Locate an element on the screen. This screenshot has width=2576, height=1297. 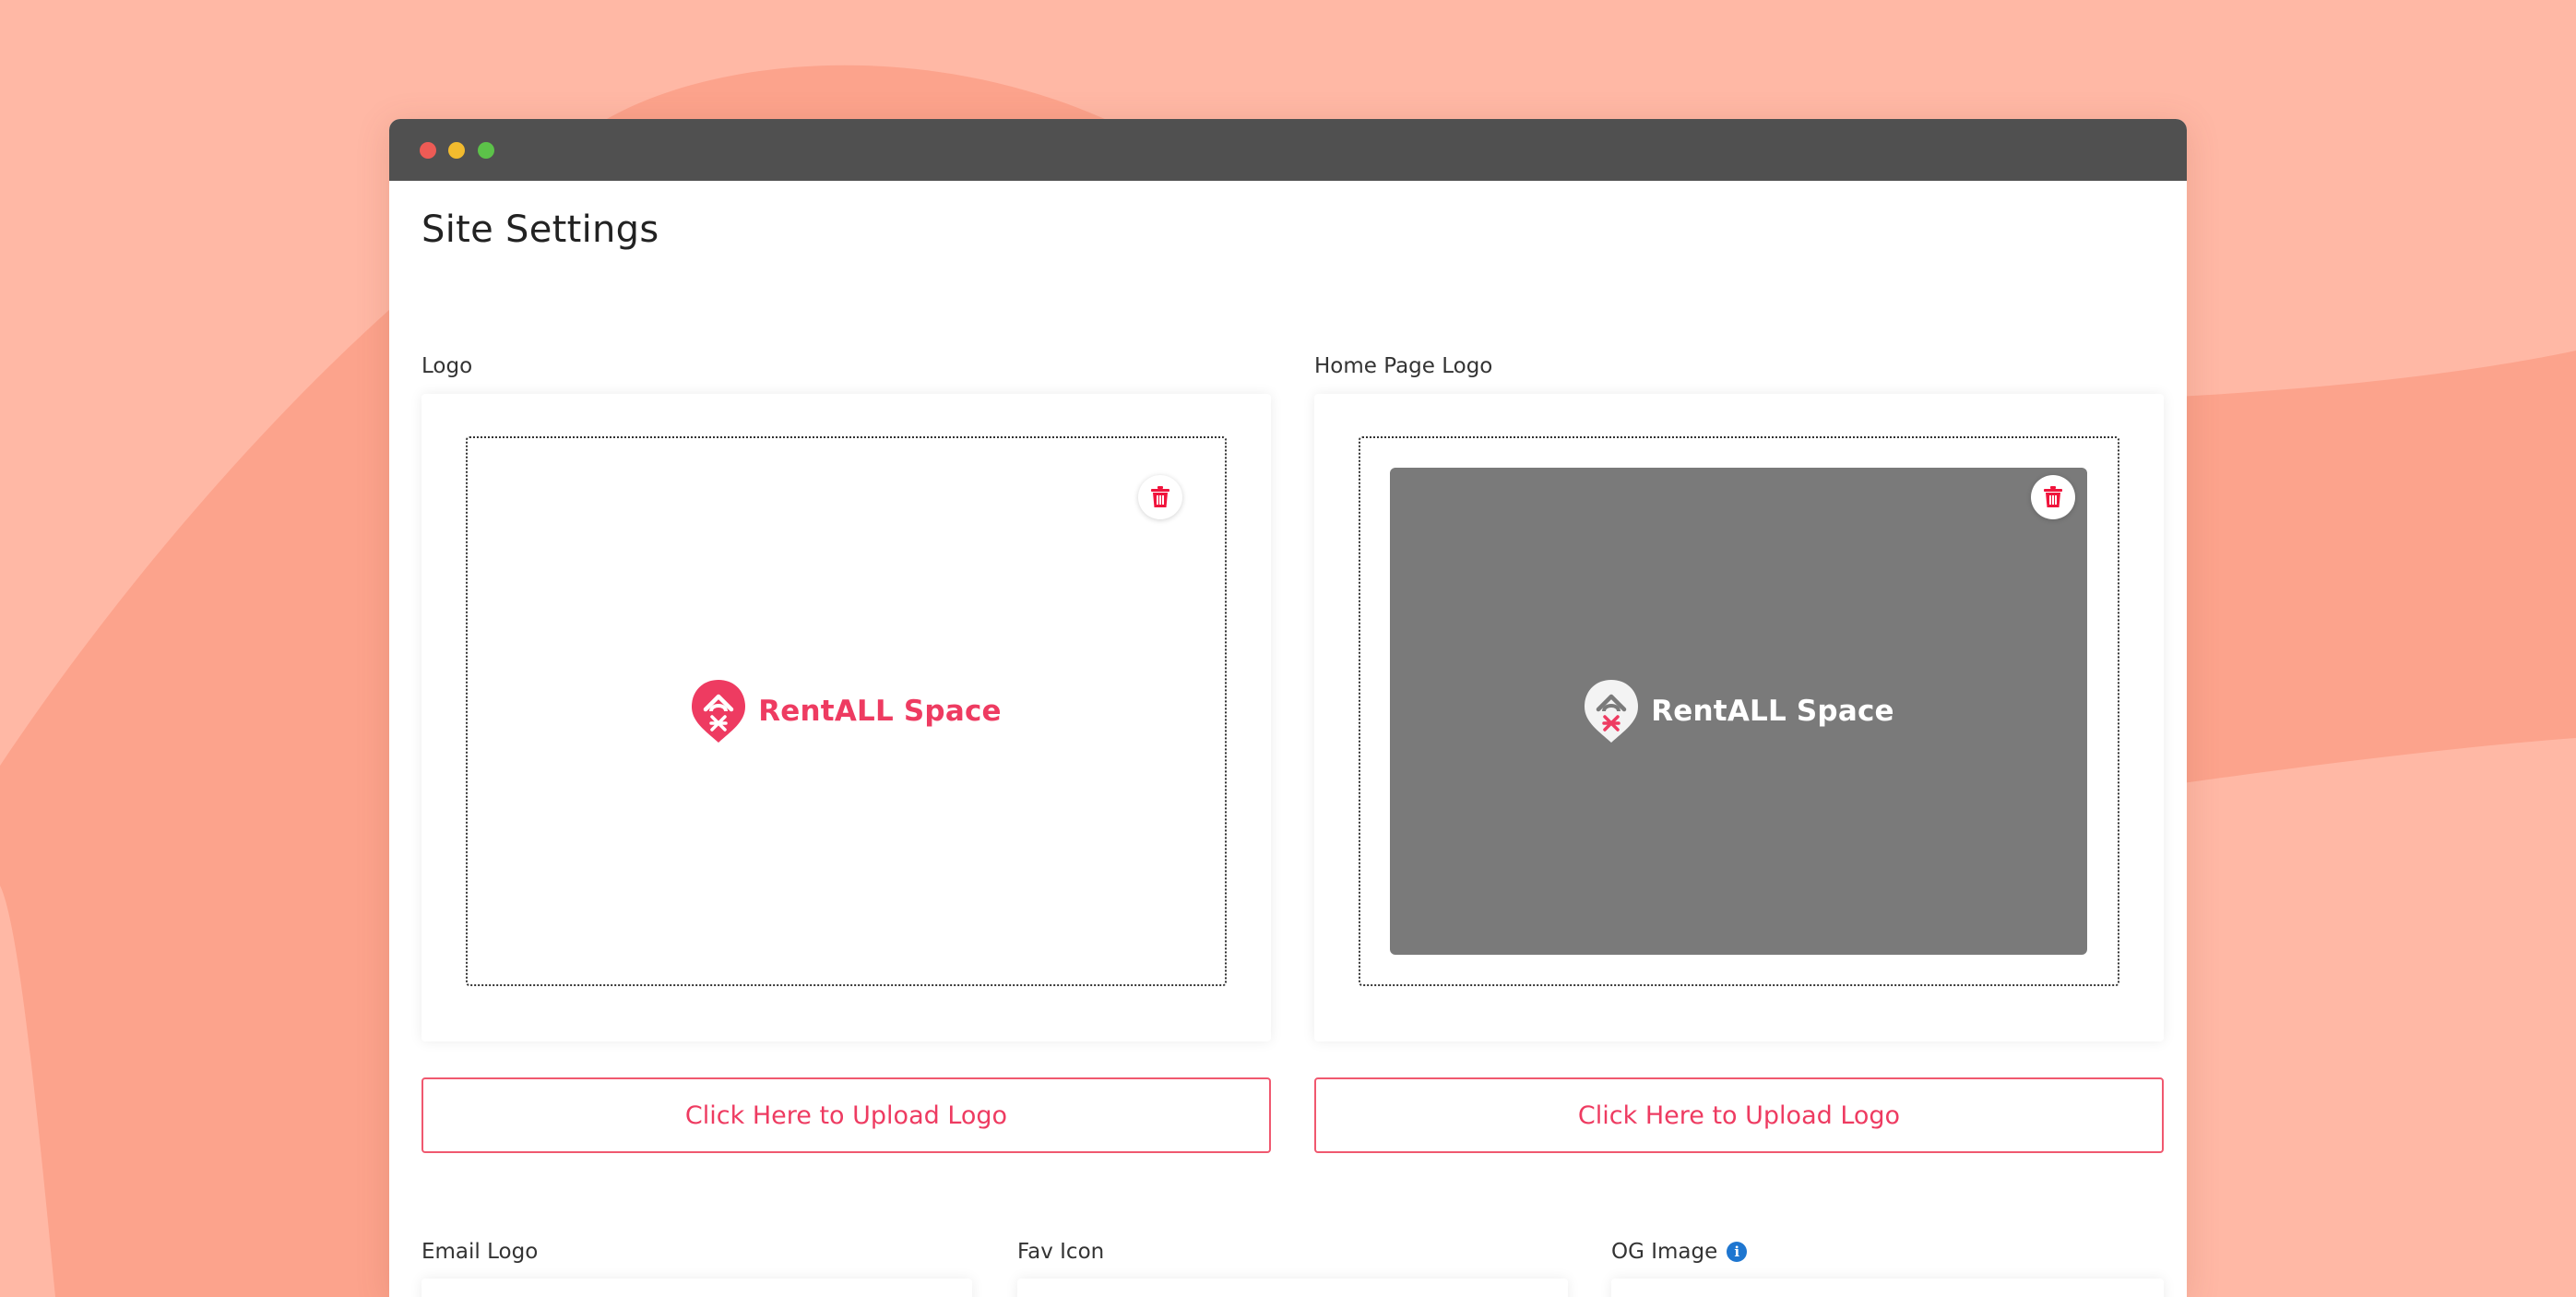
og-image-label: OG Image i is located at coordinates (1679, 1252).